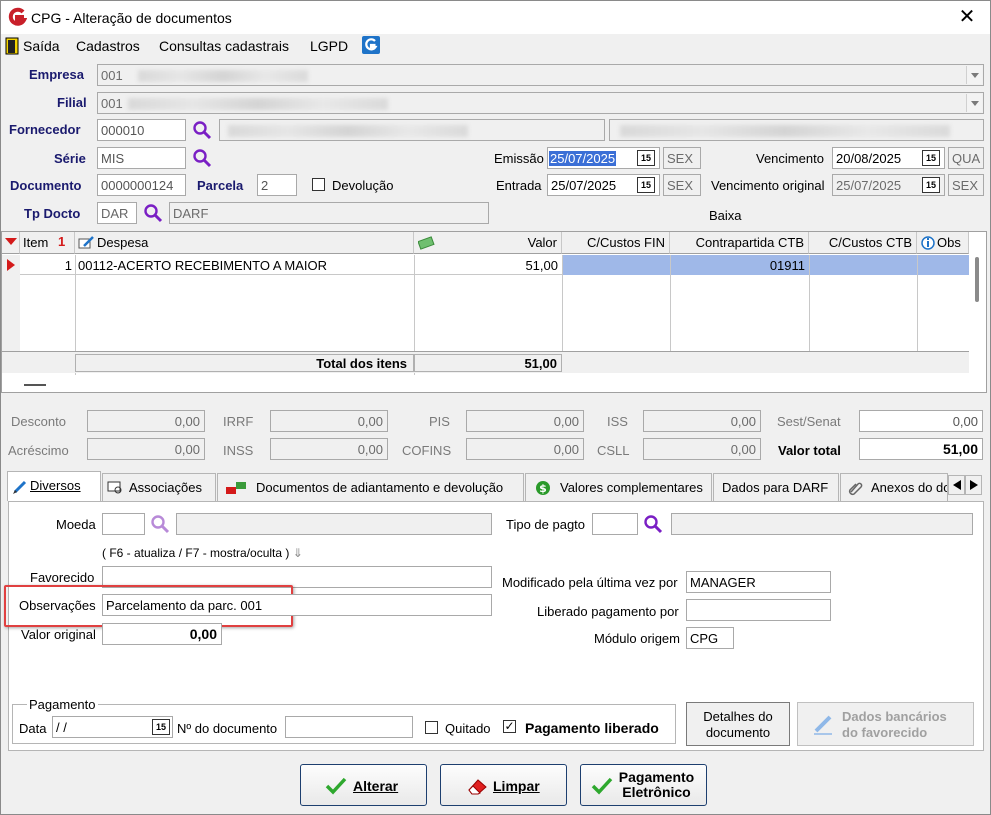 This screenshot has height=815, width=991. I want to click on quitado-checkbox, so click(431, 727).